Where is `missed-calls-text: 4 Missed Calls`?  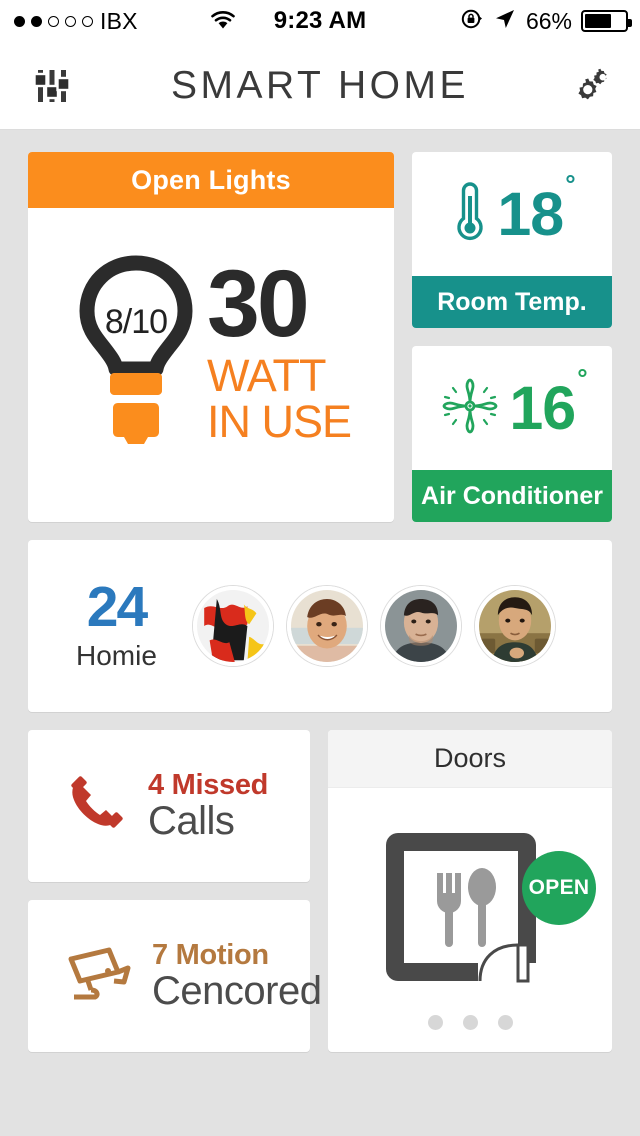 missed-calls-text: 4 Missed Calls is located at coordinates (208, 806).